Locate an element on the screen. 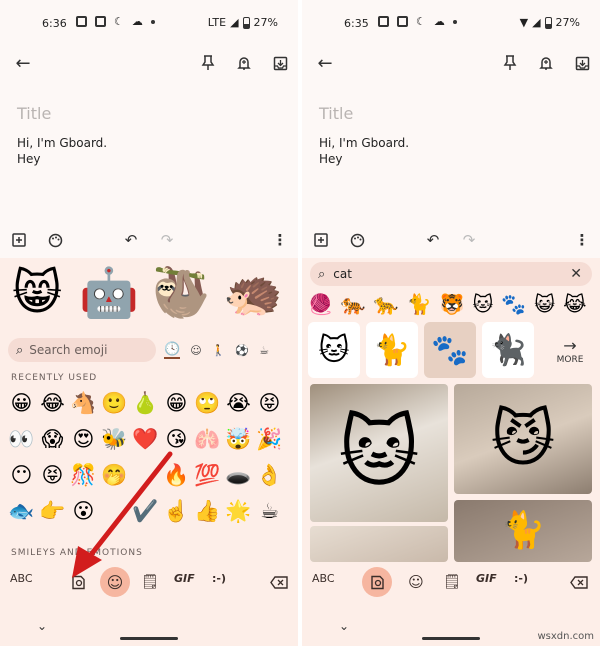  smiley-category-icon: ☺ is located at coordinates (195, 350).